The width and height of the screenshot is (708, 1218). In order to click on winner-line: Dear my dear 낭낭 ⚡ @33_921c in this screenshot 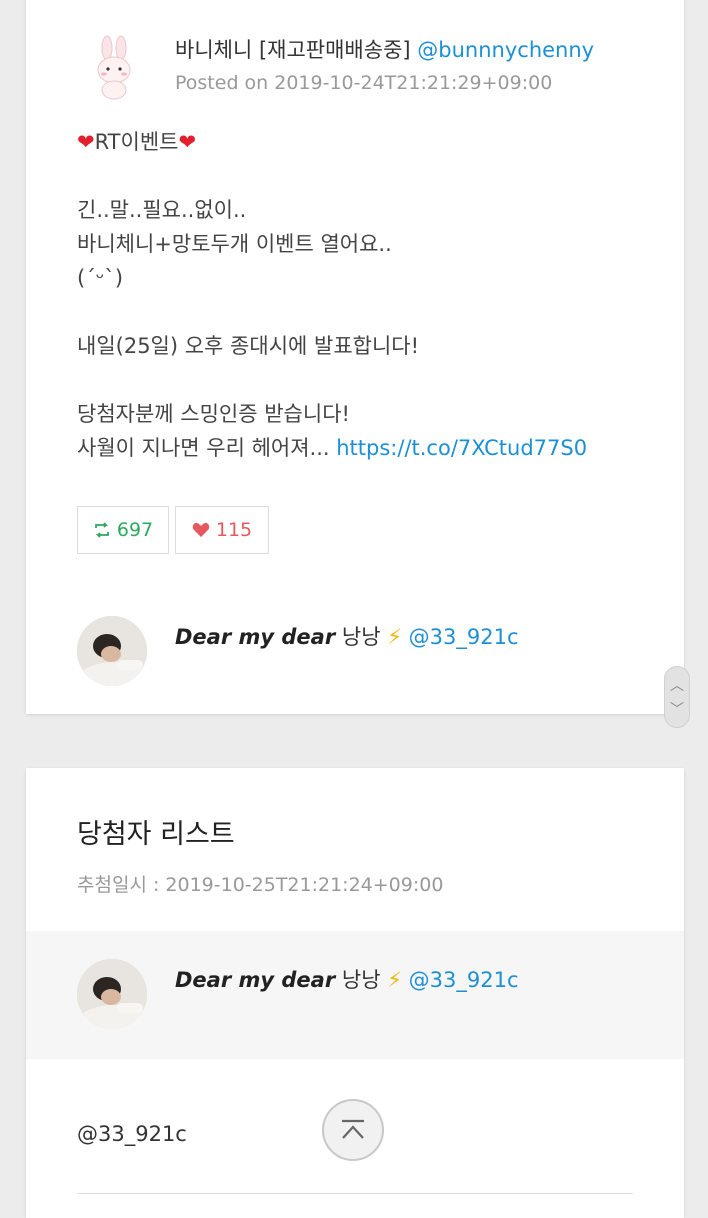, I will do `click(347, 979)`.